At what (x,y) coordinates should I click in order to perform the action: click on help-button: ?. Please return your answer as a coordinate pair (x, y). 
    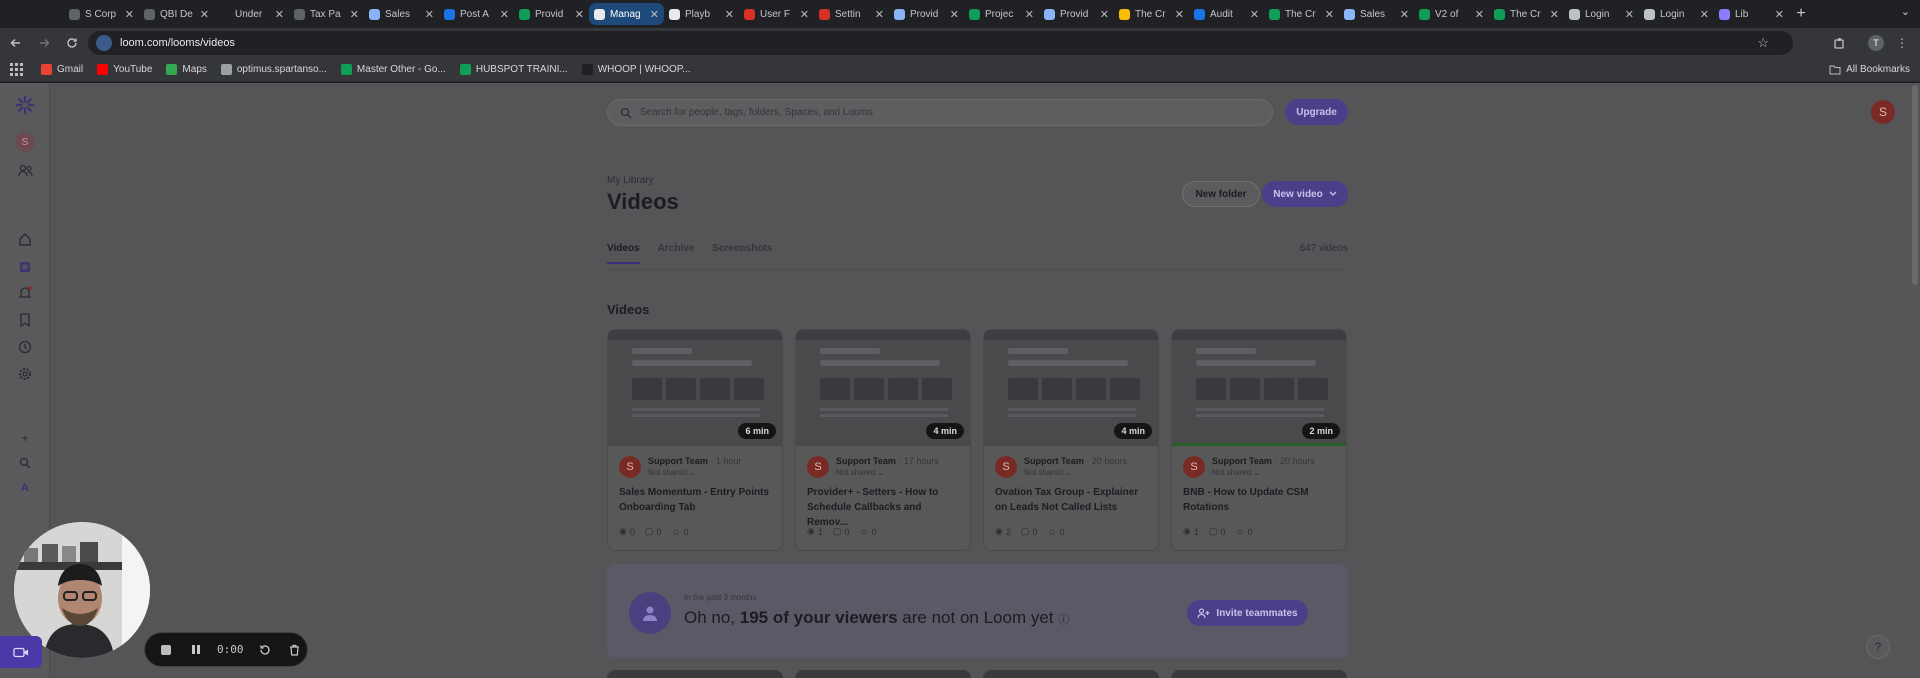
    Looking at the image, I should click on (1878, 647).